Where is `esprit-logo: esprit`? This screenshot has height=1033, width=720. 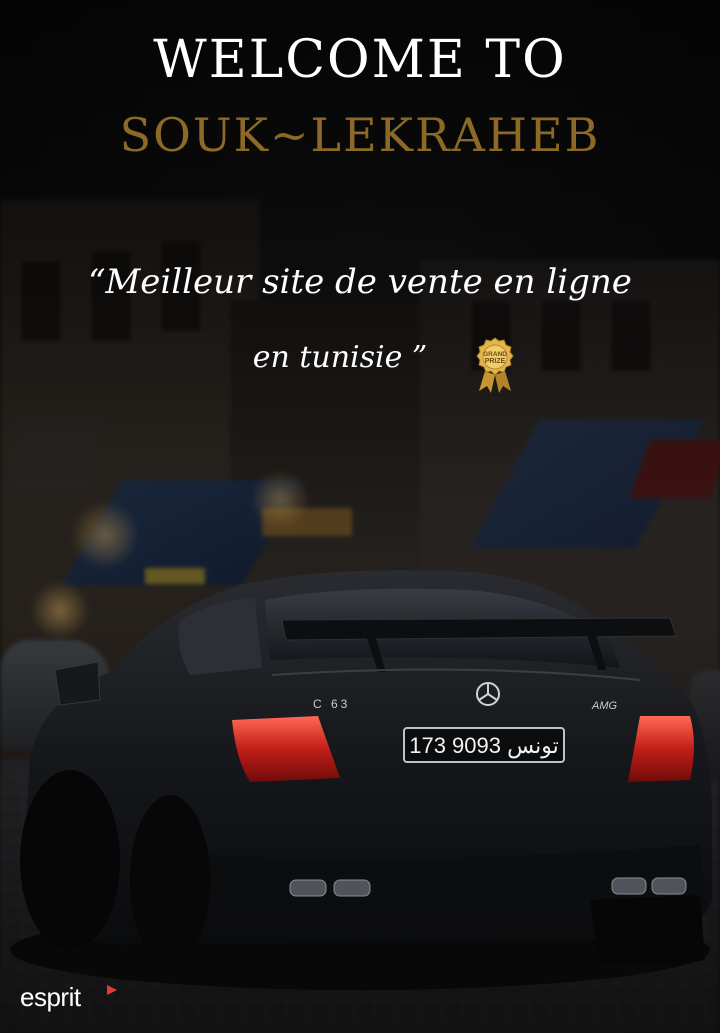
esprit-logo: esprit is located at coordinates (50, 997).